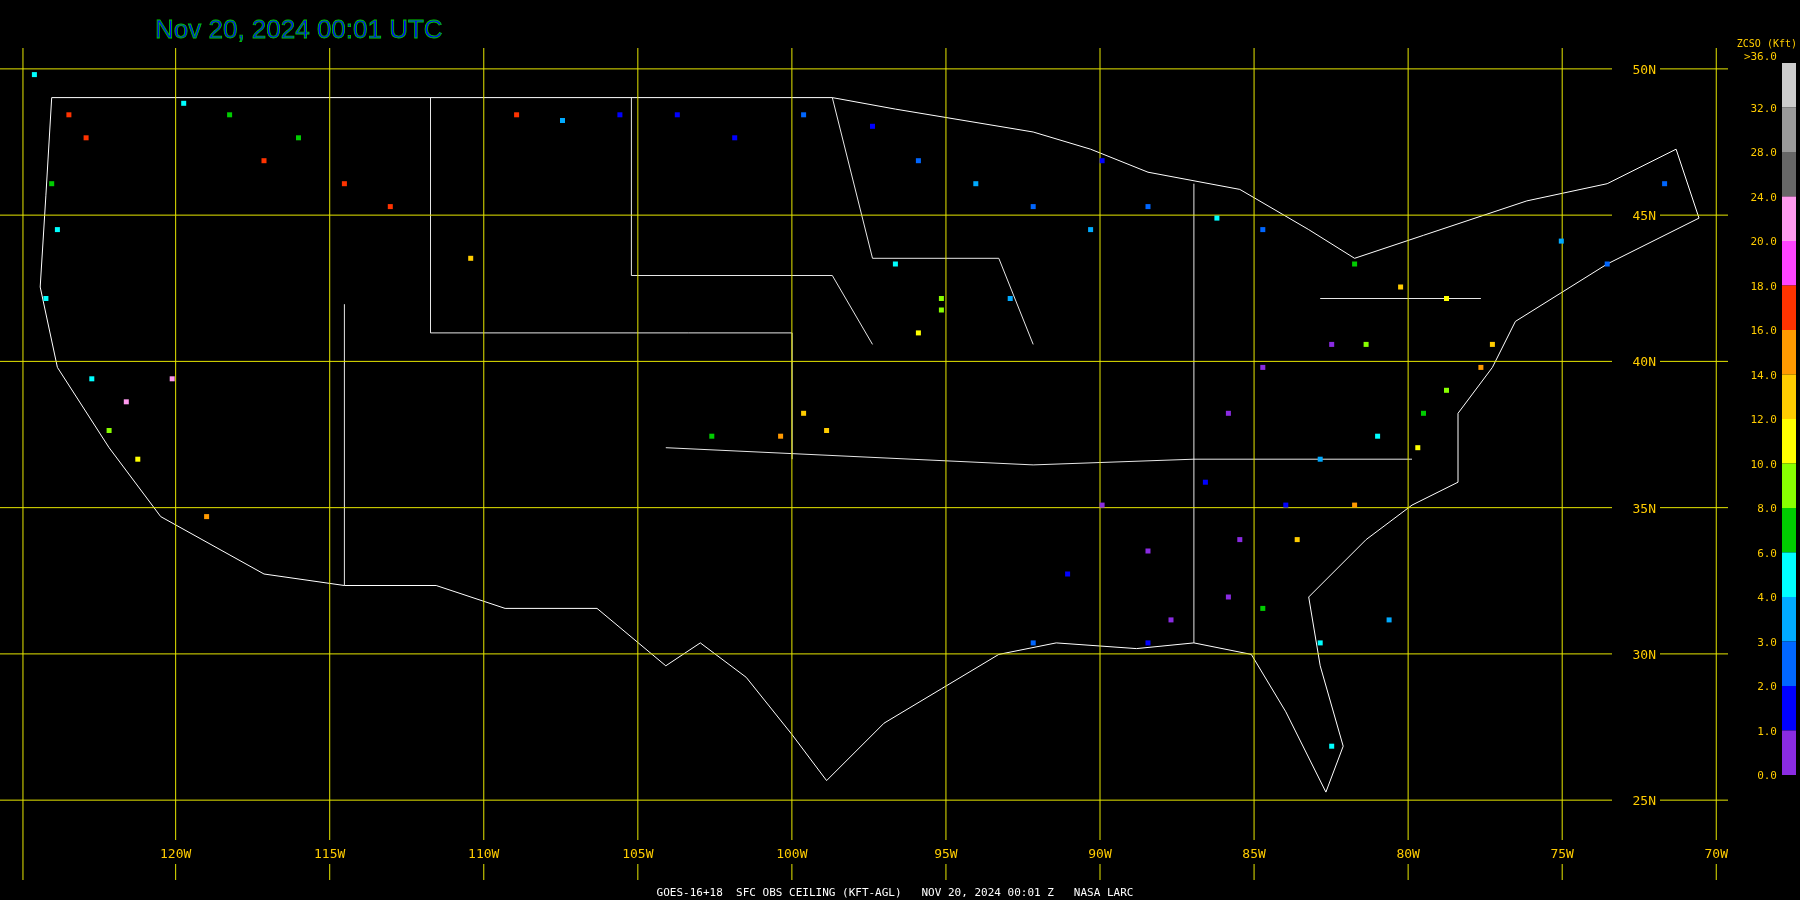  I want to click on longitude-label: 70W, so click(1716, 853).